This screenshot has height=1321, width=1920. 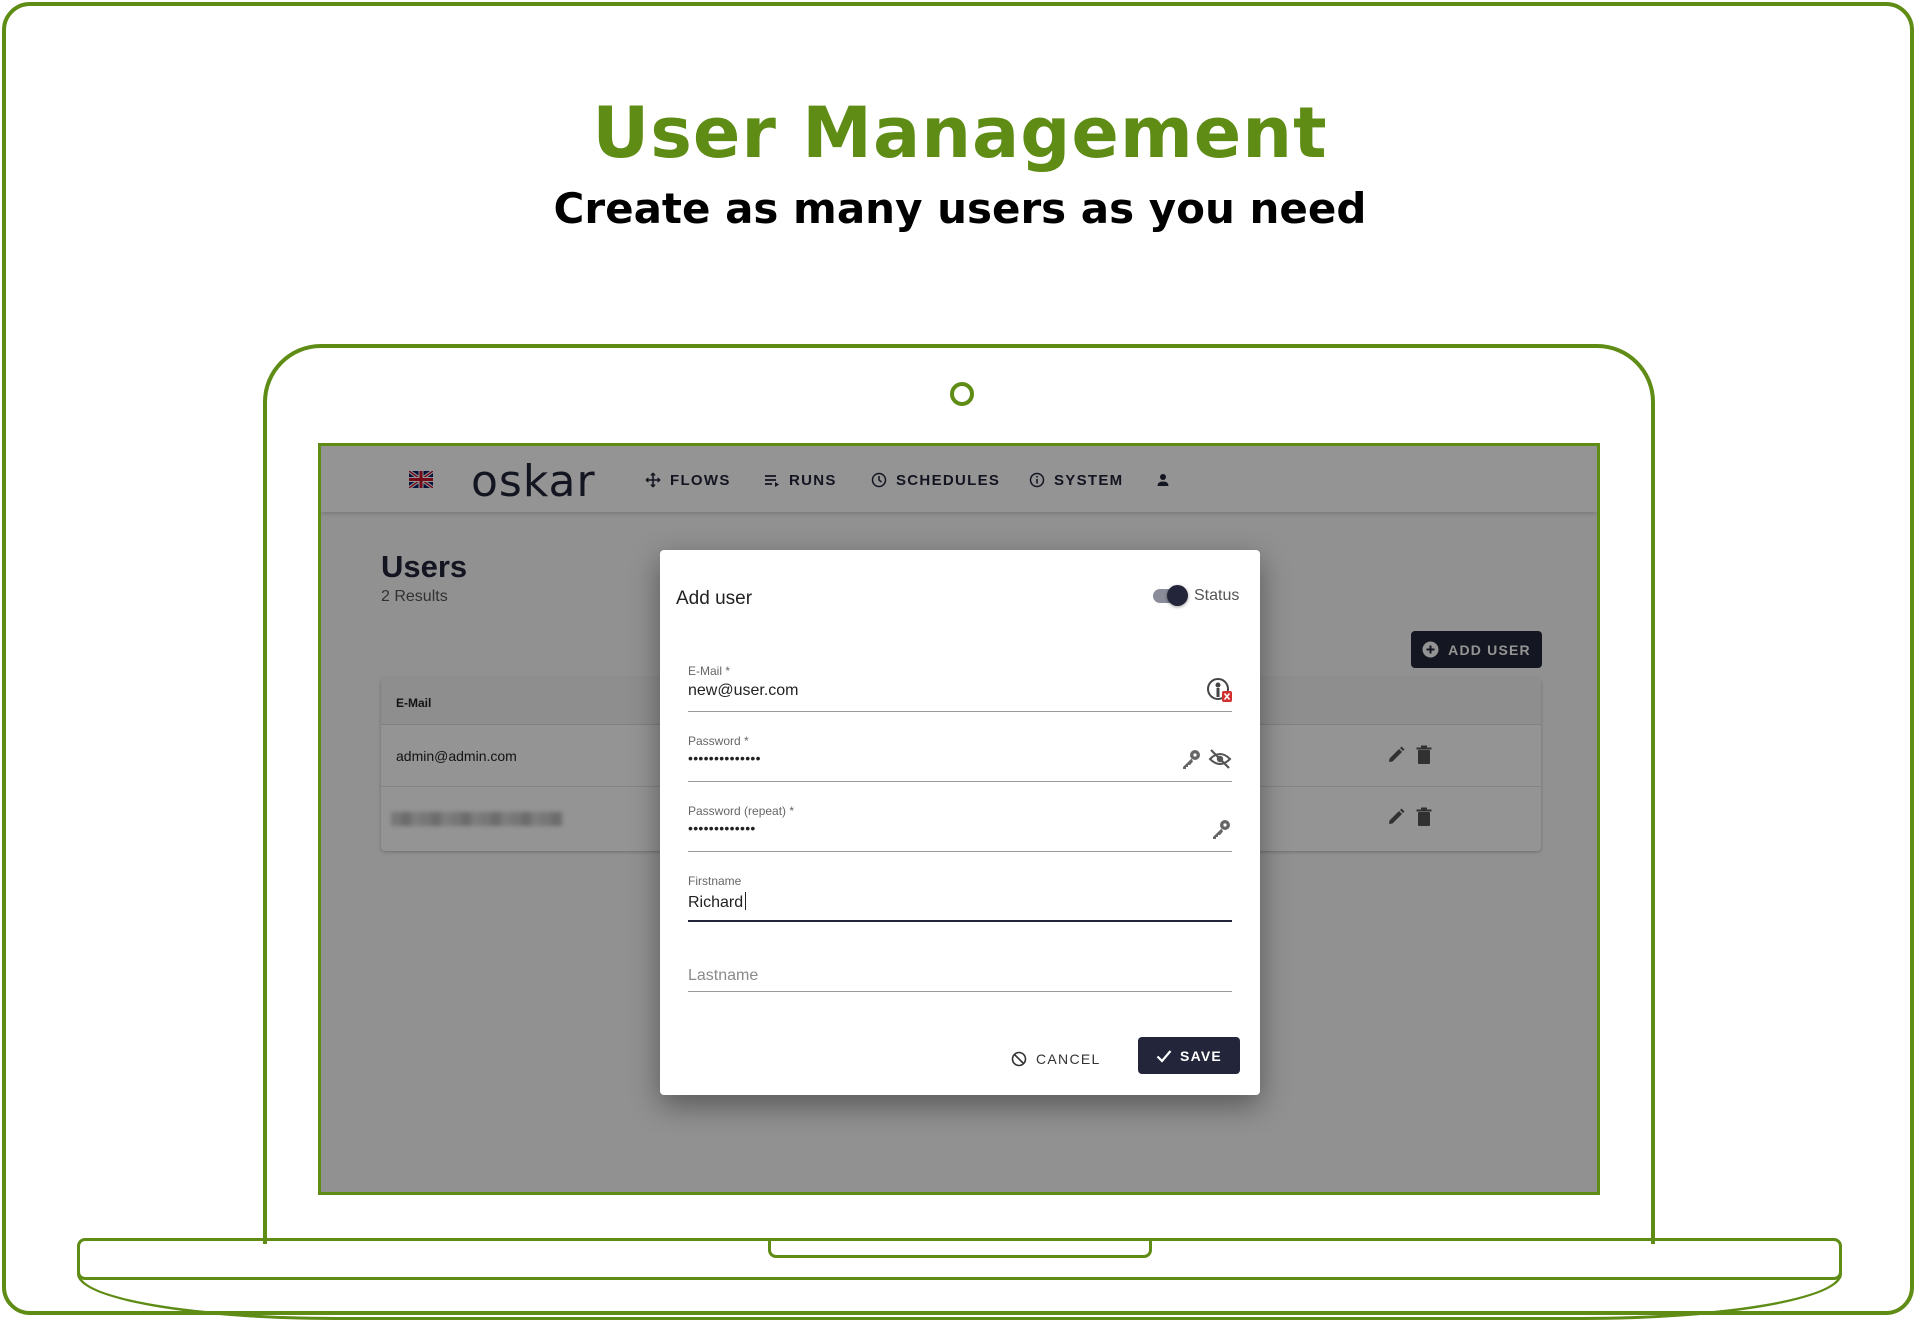 What do you see at coordinates (1019, 1059) in the screenshot?
I see `block-icon` at bounding box center [1019, 1059].